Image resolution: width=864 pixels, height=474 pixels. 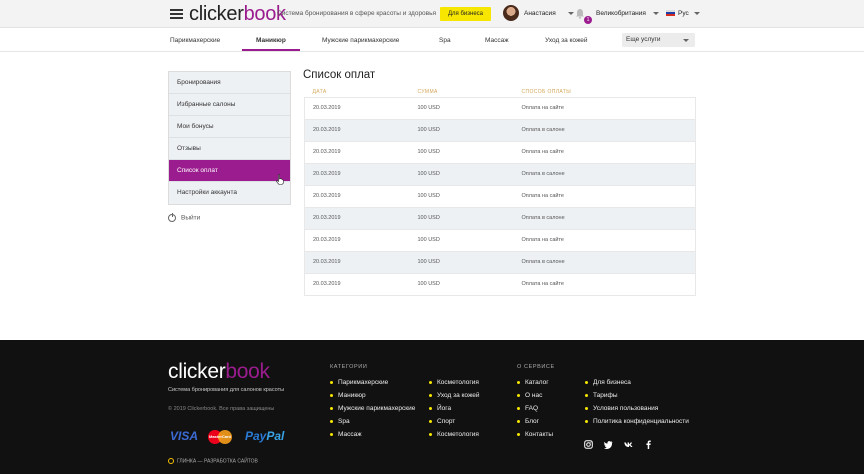 What do you see at coordinates (280, 179) in the screenshot?
I see `hand-cursor-icon` at bounding box center [280, 179].